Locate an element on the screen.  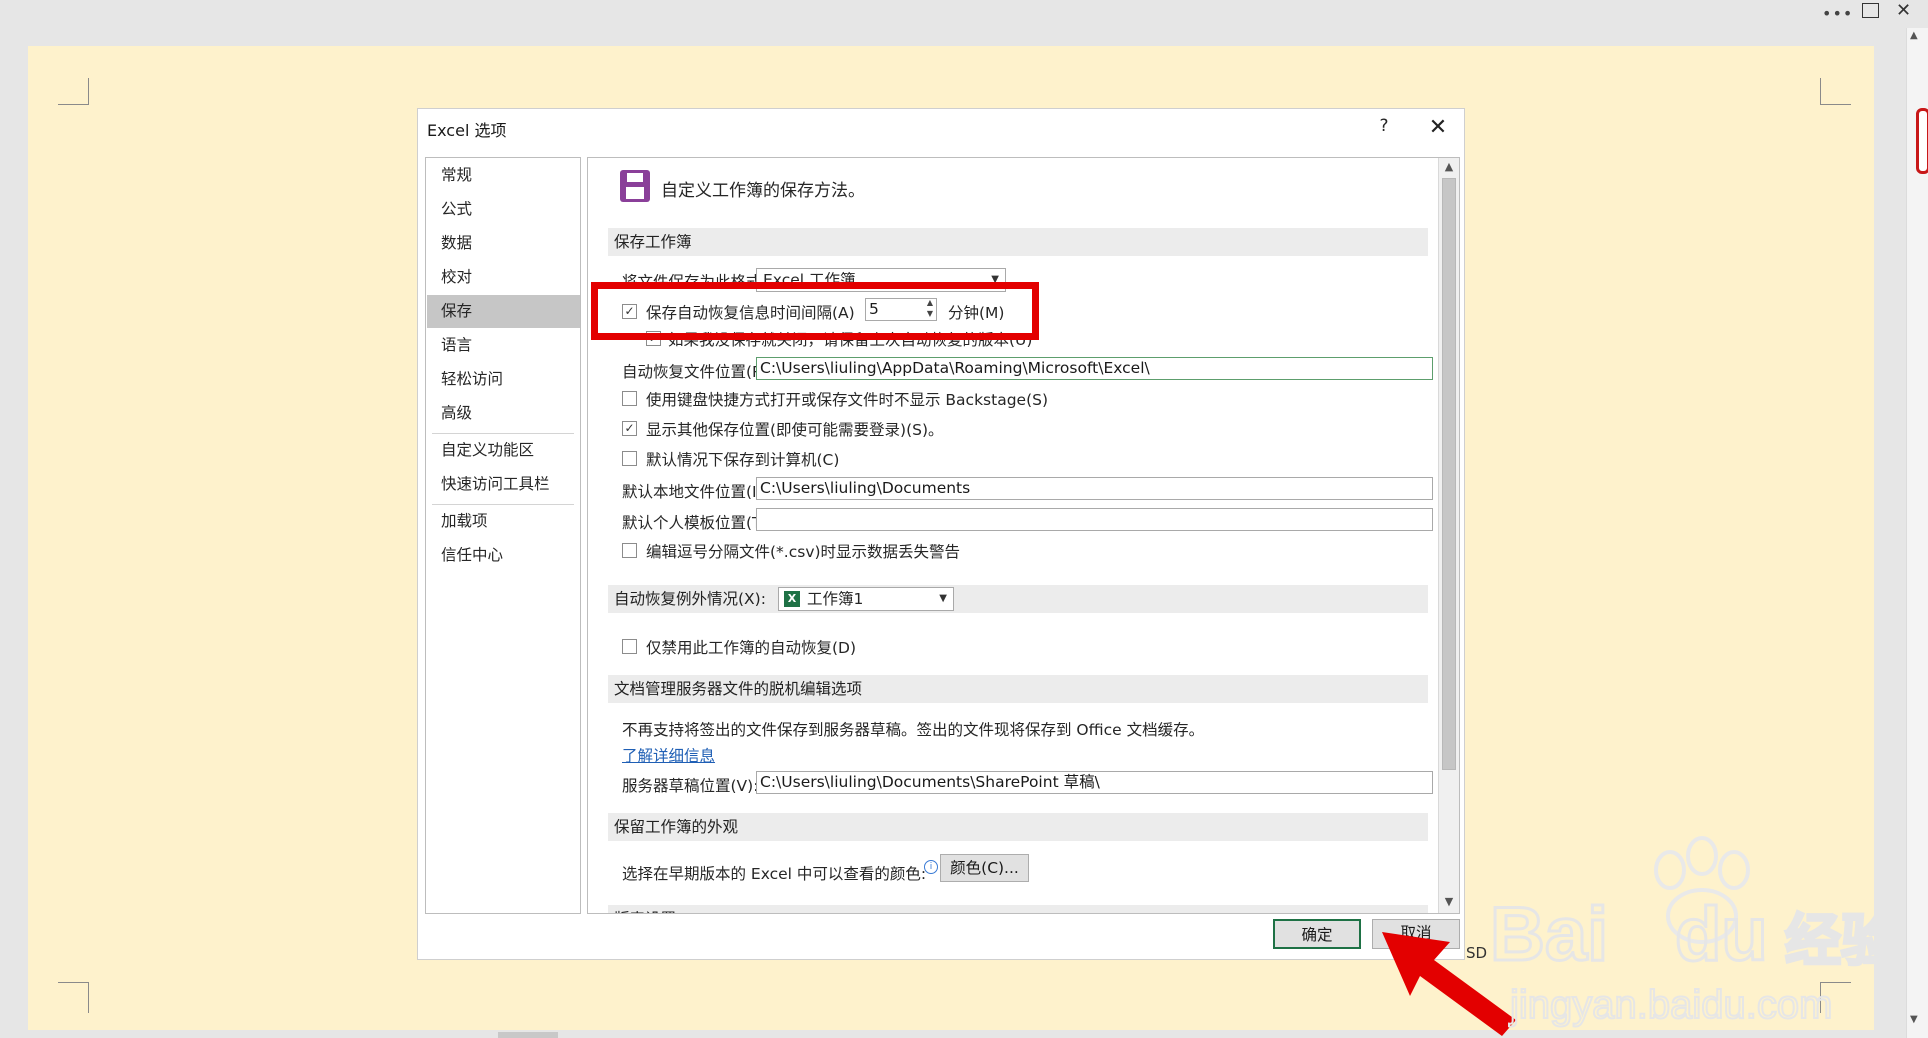
document-horizontal-scrollbar is located at coordinates (953, 1034).